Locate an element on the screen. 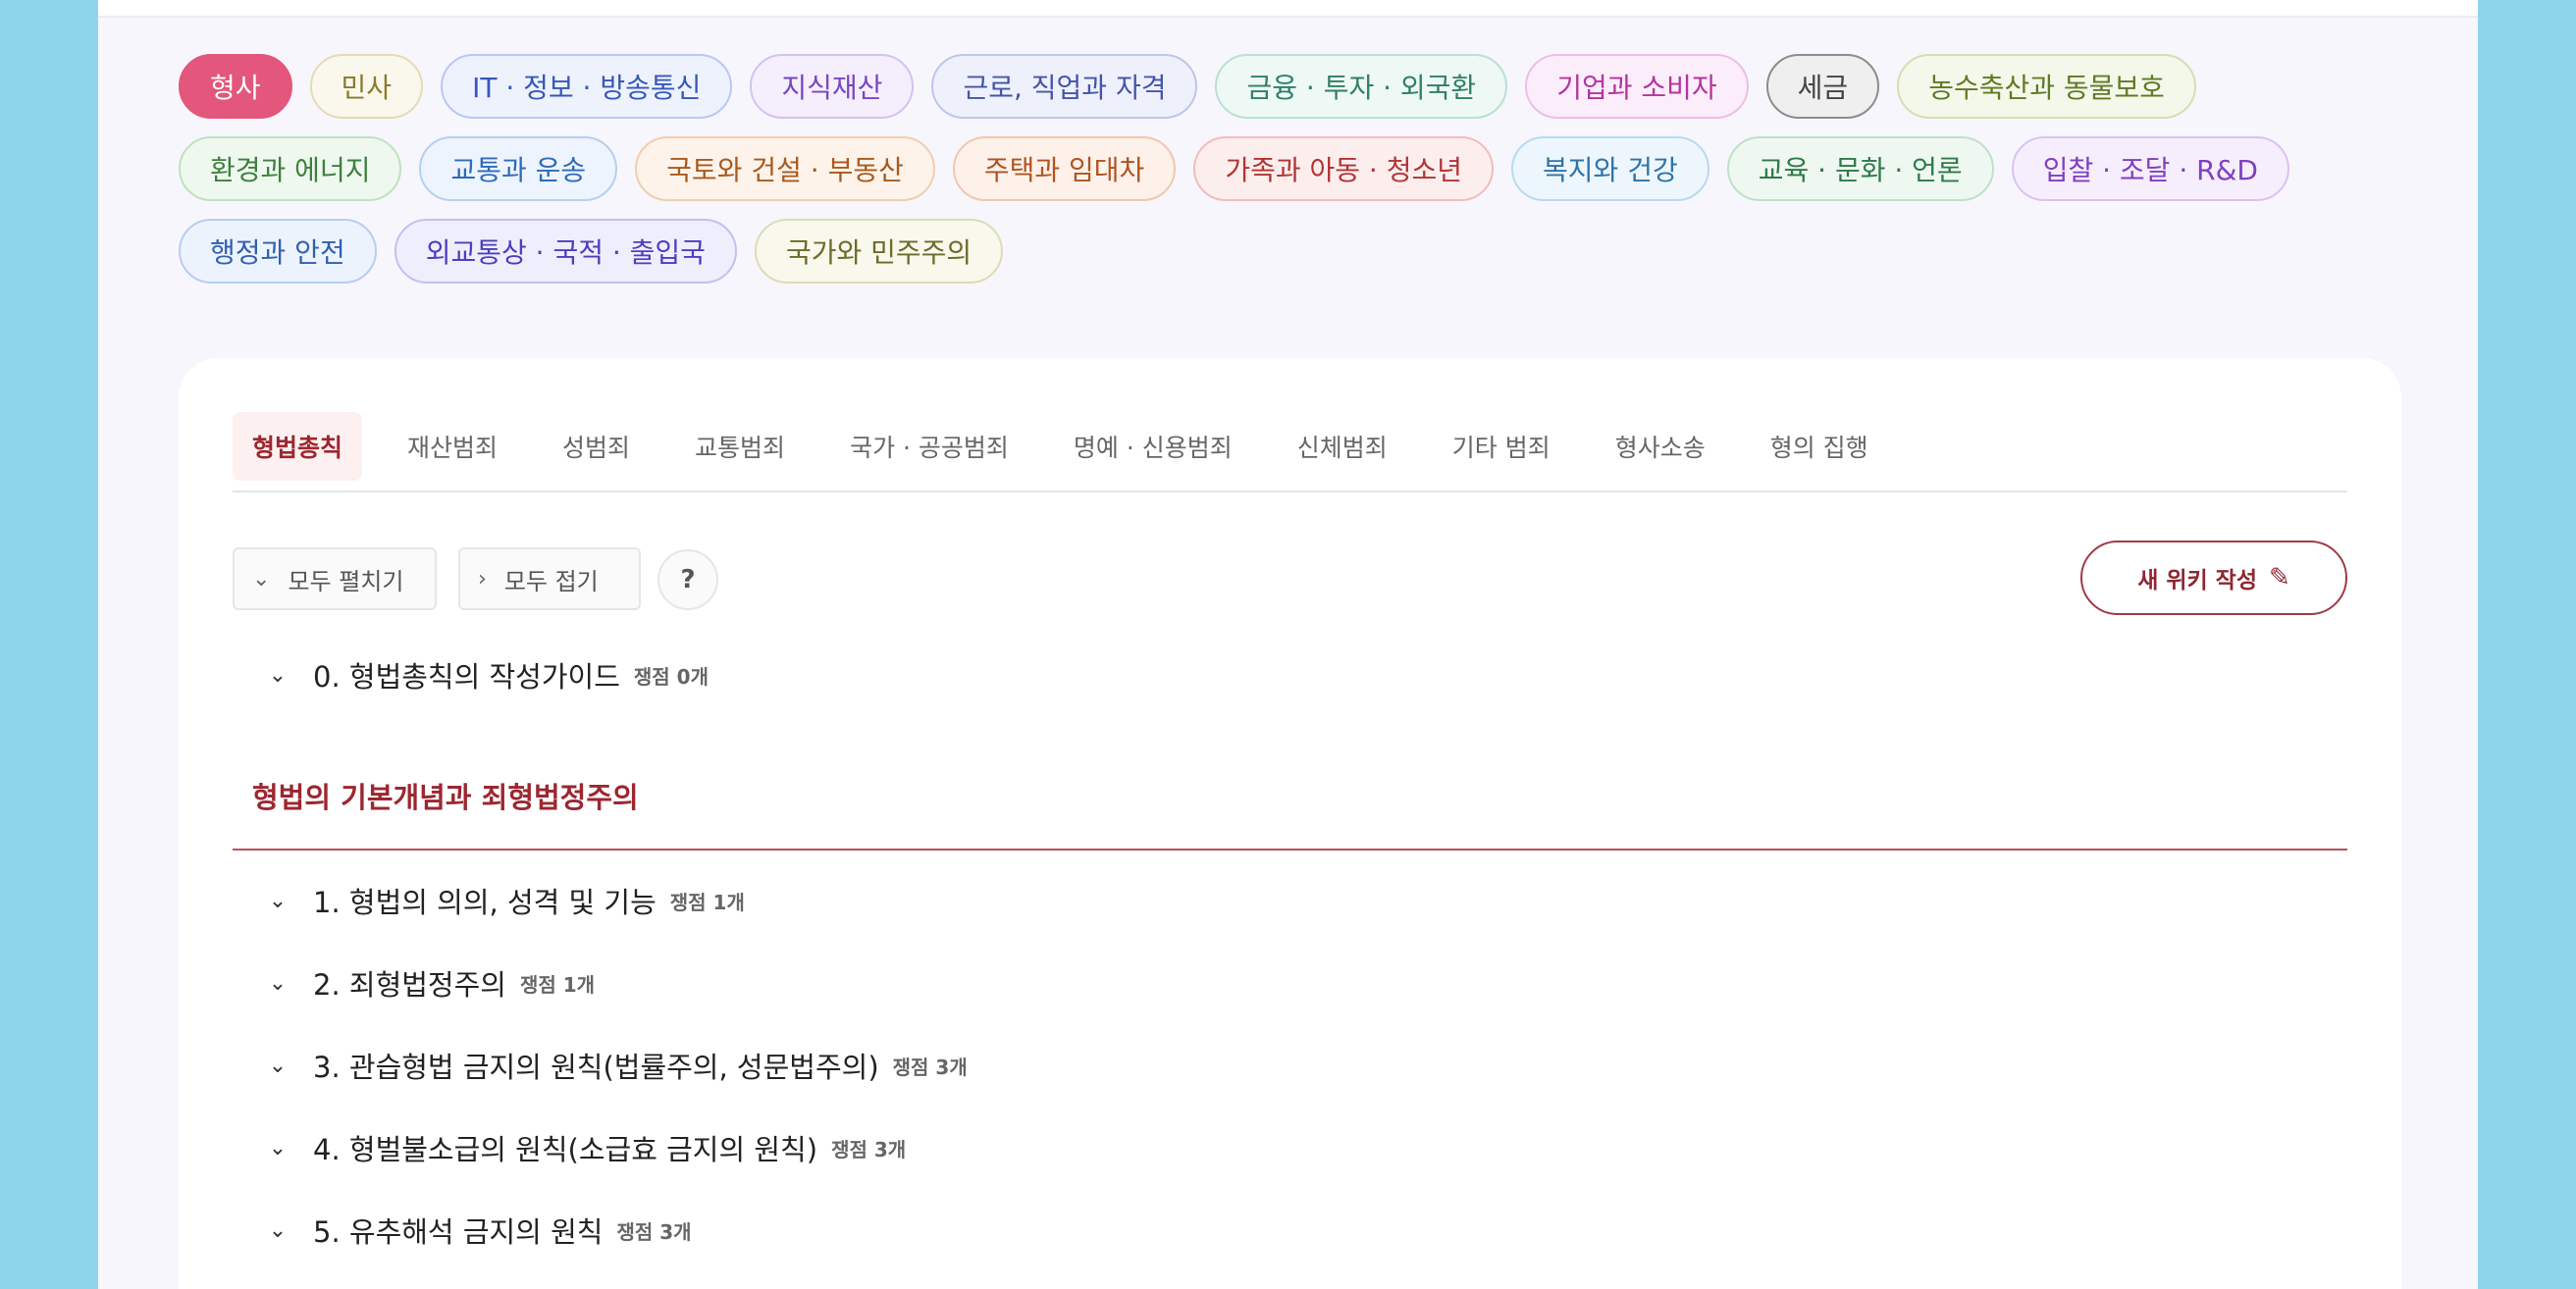 This screenshot has height=1289, width=2576. tab-item: 형법총칙 is located at coordinates (298, 446).